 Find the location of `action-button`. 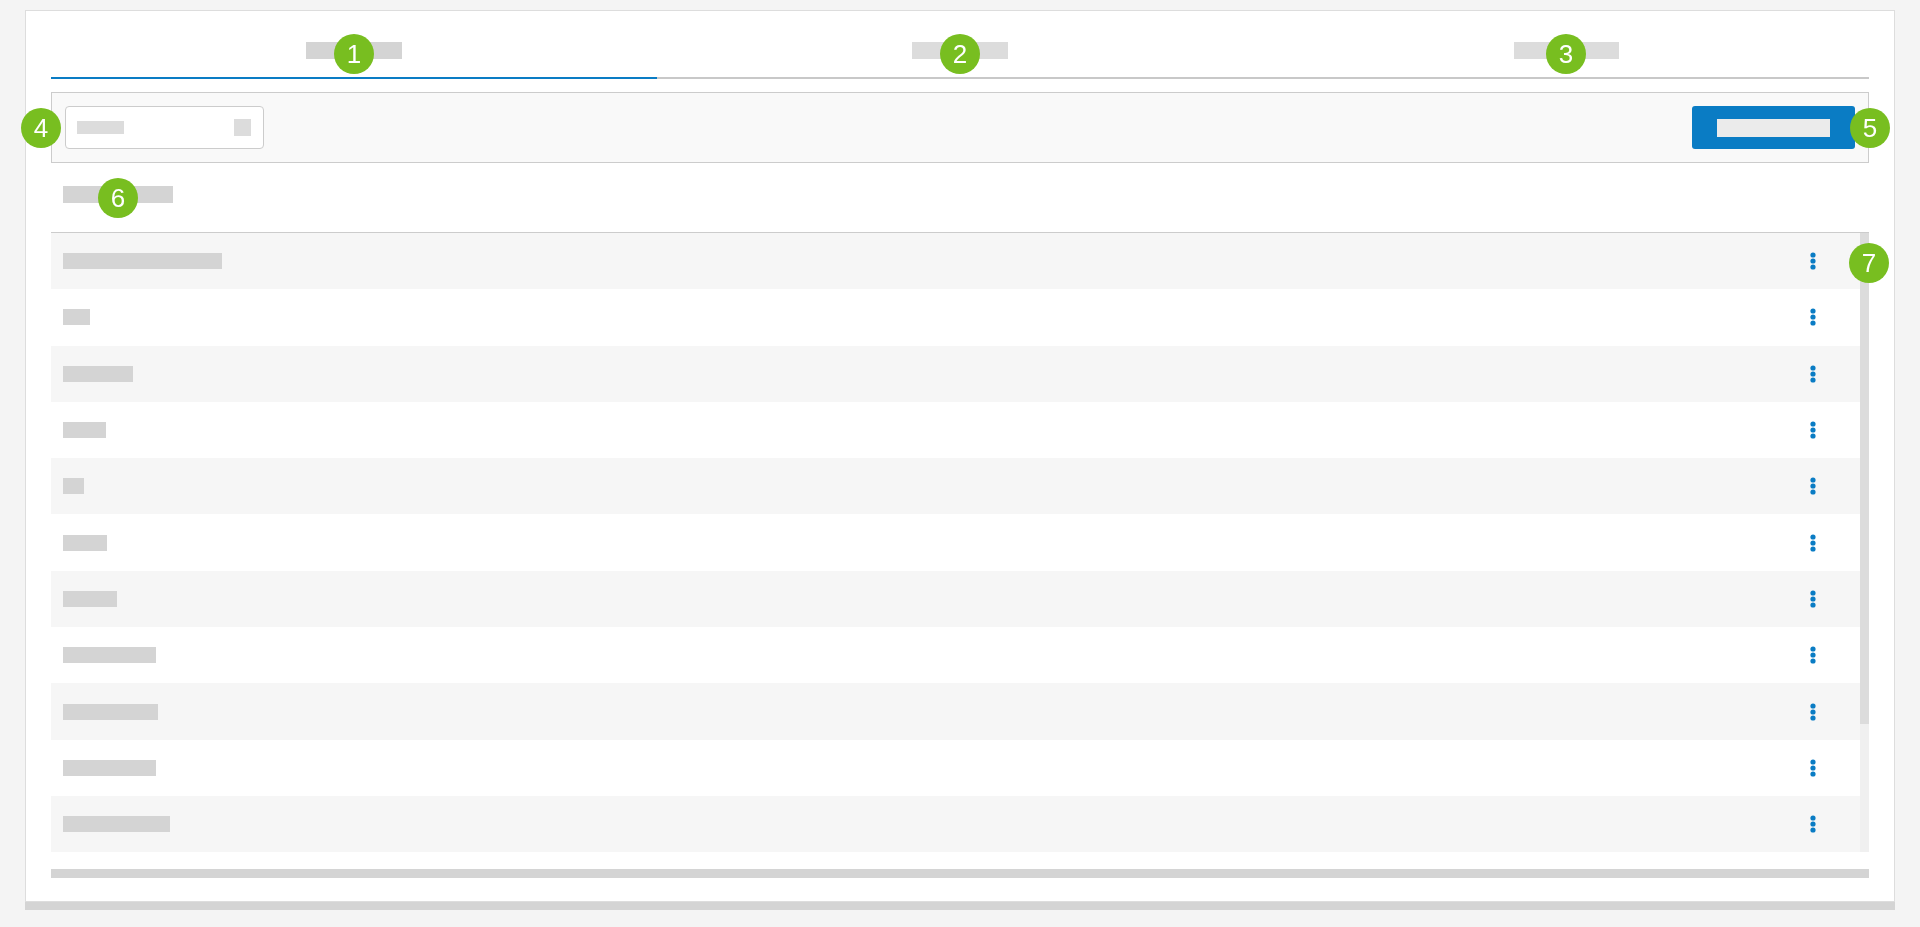

action-button is located at coordinates (1773, 127).